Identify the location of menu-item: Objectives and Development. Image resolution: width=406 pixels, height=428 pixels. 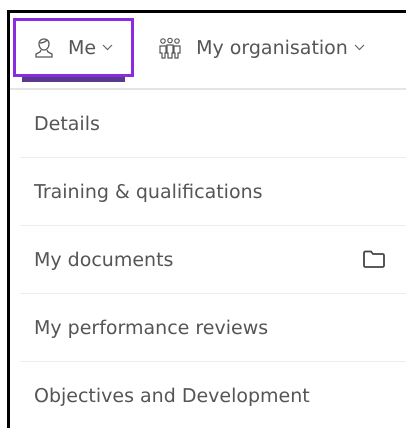
(213, 395).